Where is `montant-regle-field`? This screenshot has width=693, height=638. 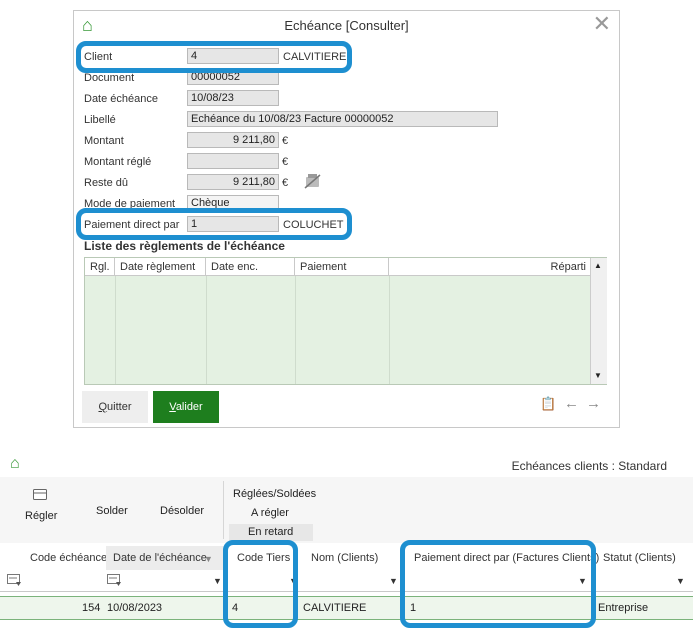 montant-regle-field is located at coordinates (233, 161).